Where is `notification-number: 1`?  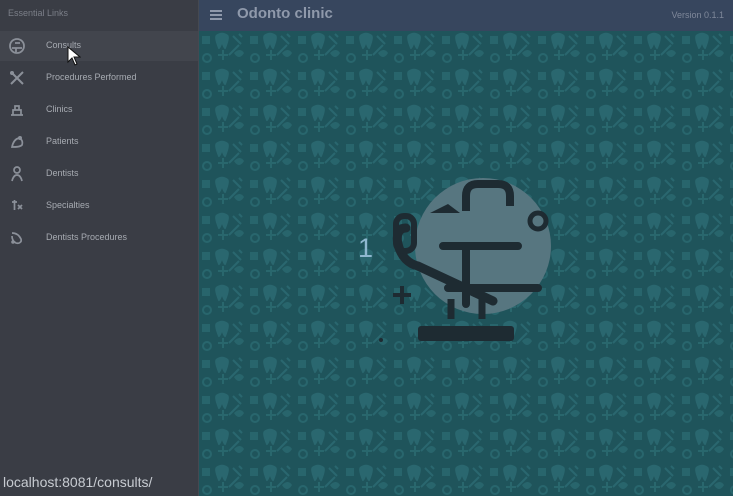 notification-number: 1 is located at coordinates (366, 248).